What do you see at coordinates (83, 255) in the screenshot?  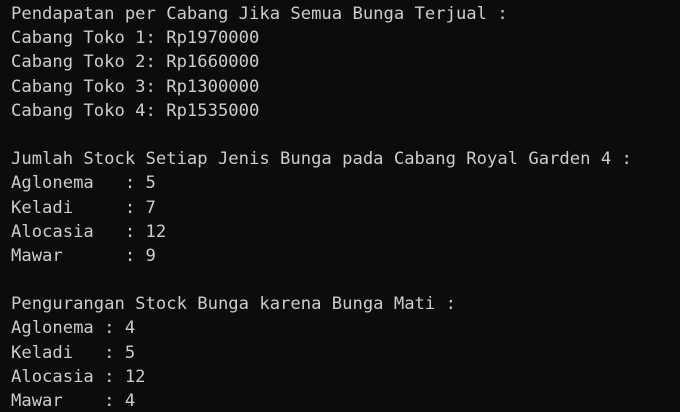 I see `output-line-stock-mawar: Mawar : 9` at bounding box center [83, 255].